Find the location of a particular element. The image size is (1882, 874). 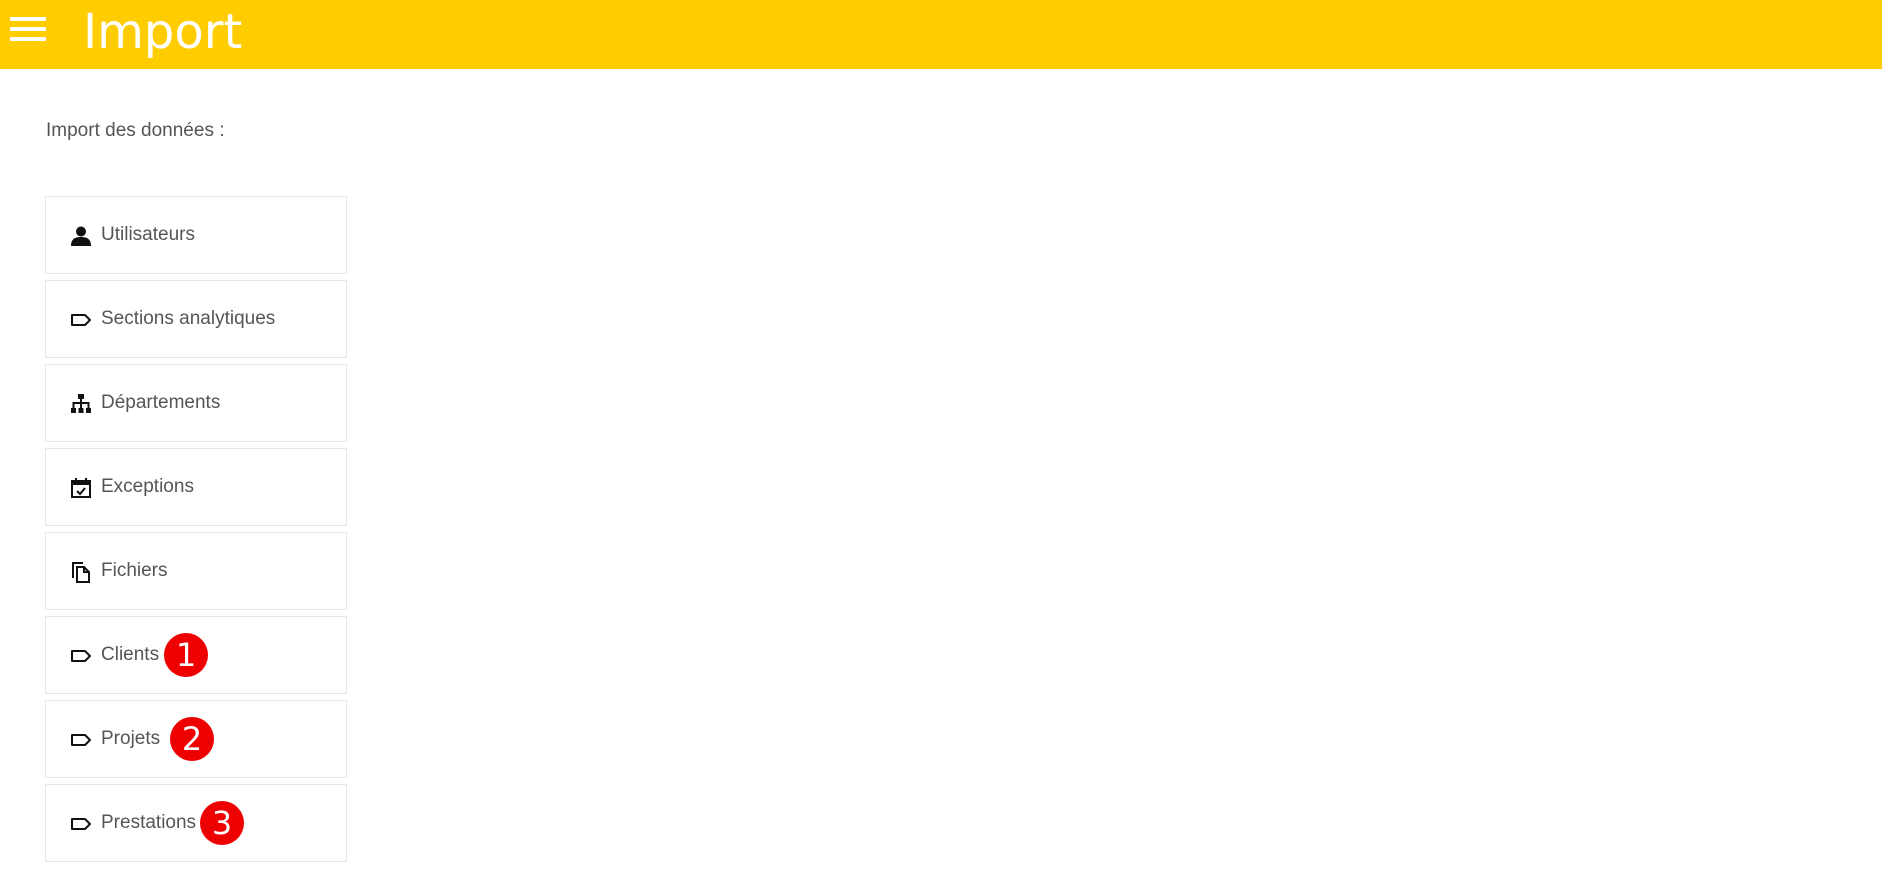

import-item-prestations: Prestations 3 is located at coordinates (196, 823).